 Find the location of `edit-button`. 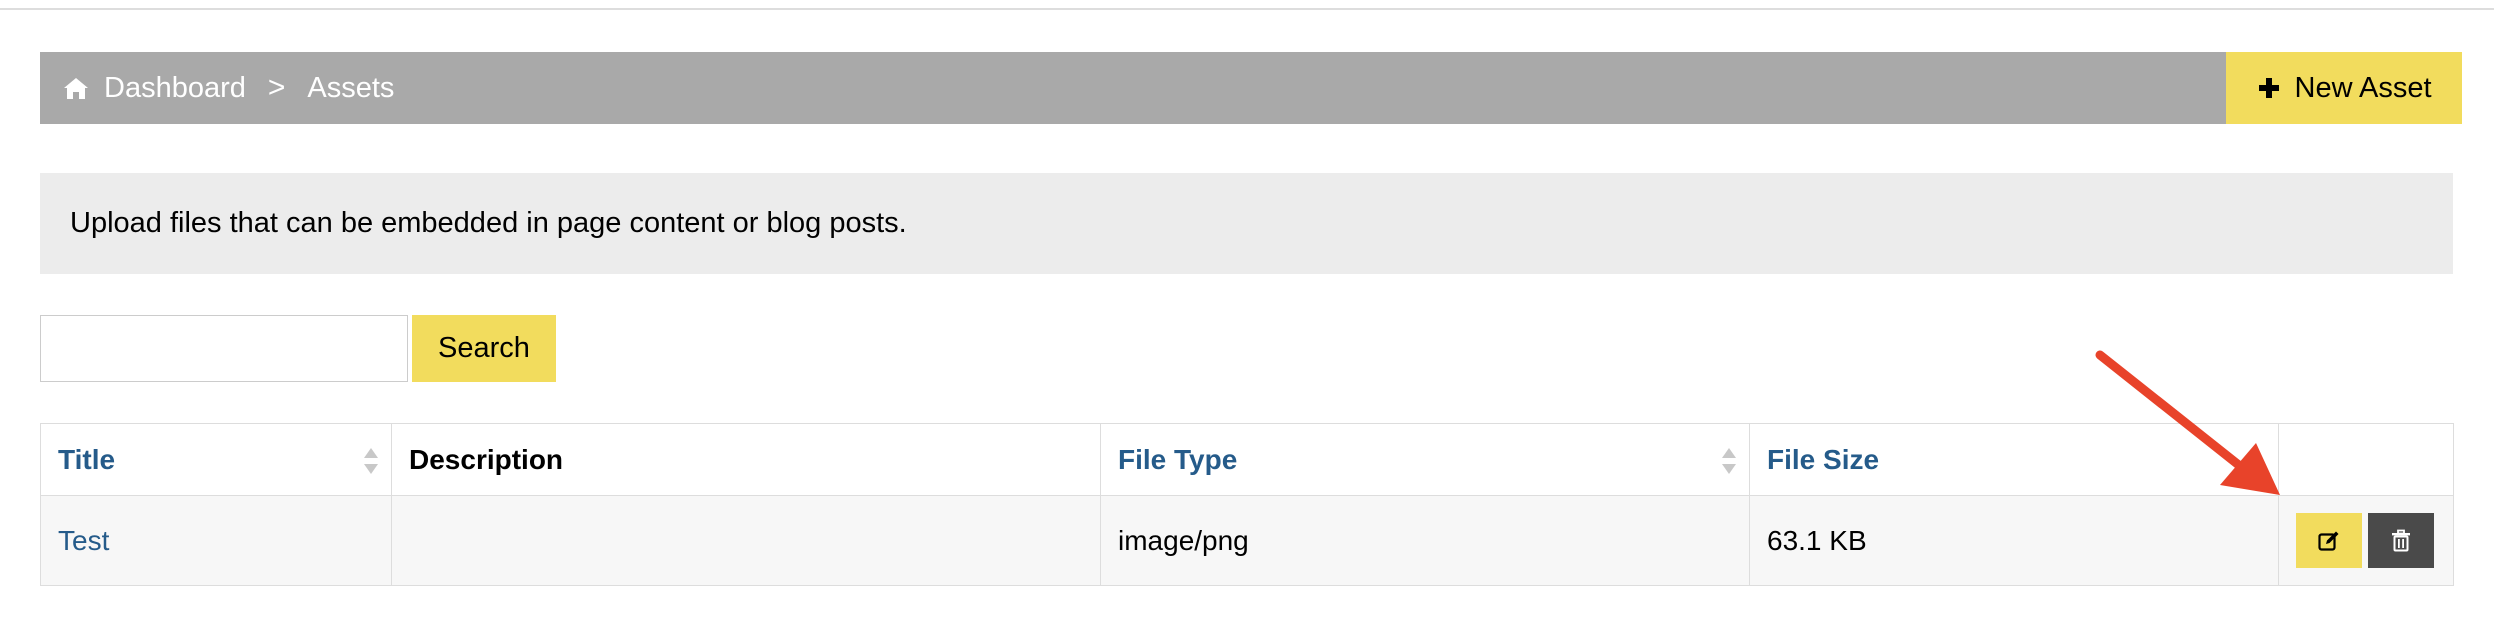

edit-button is located at coordinates (2329, 540).